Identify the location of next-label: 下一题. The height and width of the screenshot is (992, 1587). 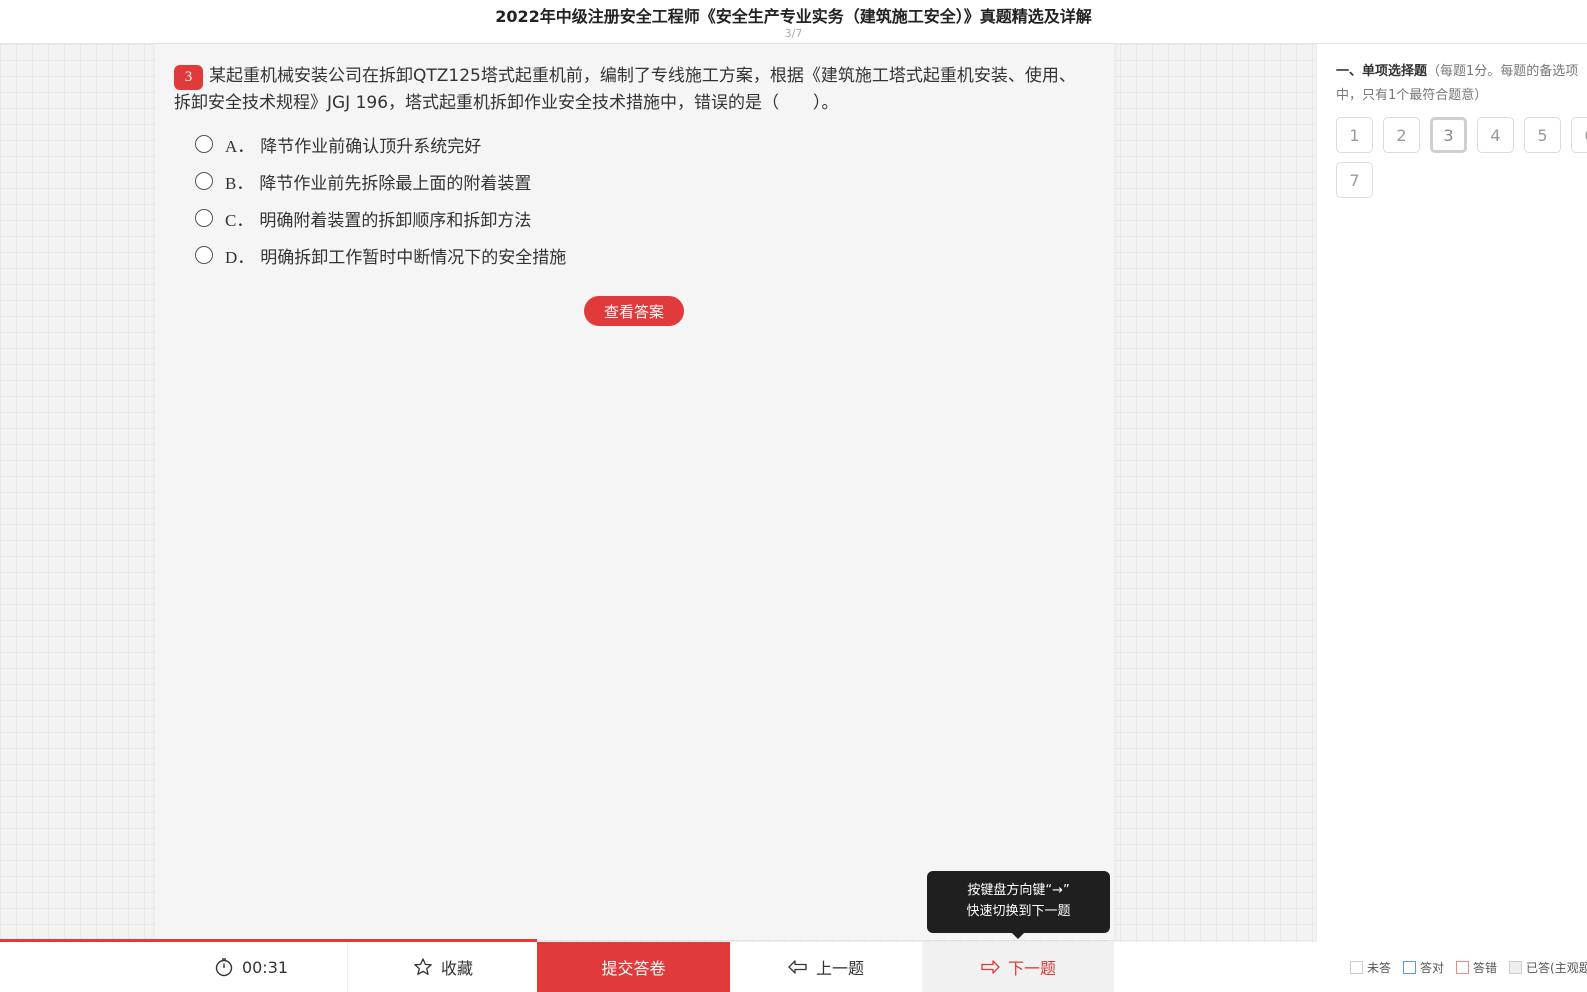
(1031, 968).